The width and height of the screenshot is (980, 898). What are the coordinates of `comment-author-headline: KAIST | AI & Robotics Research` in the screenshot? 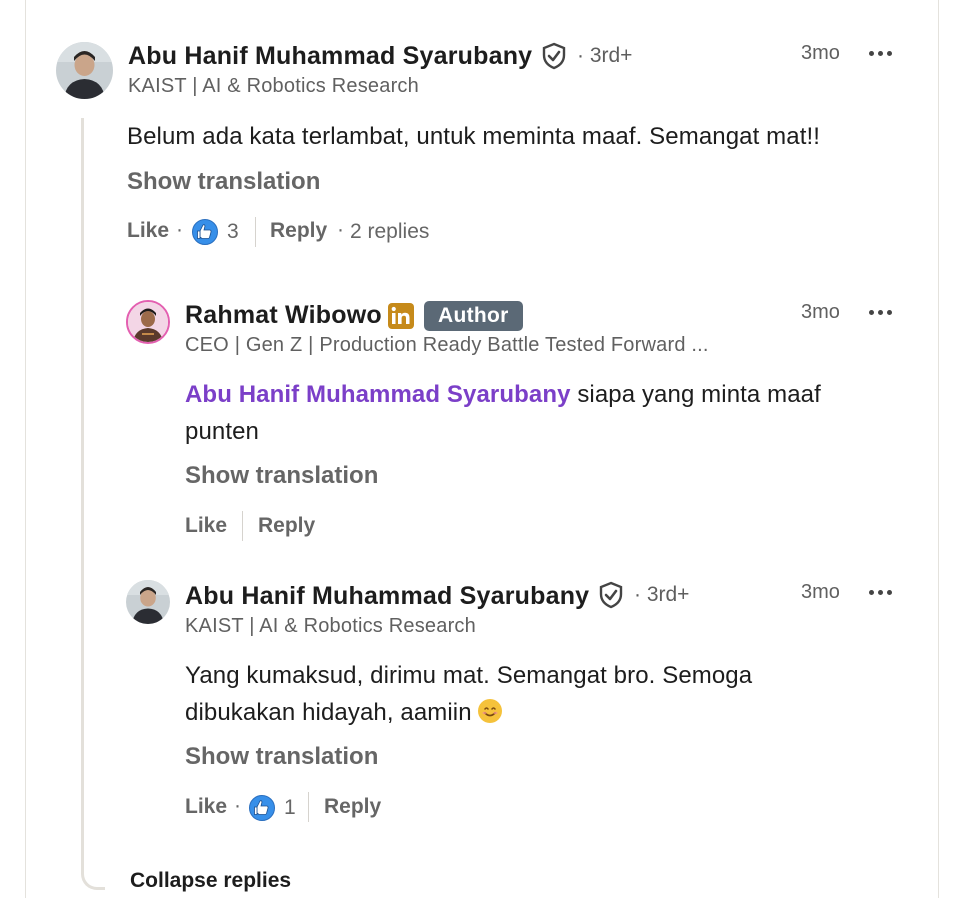 It's located at (273, 86).